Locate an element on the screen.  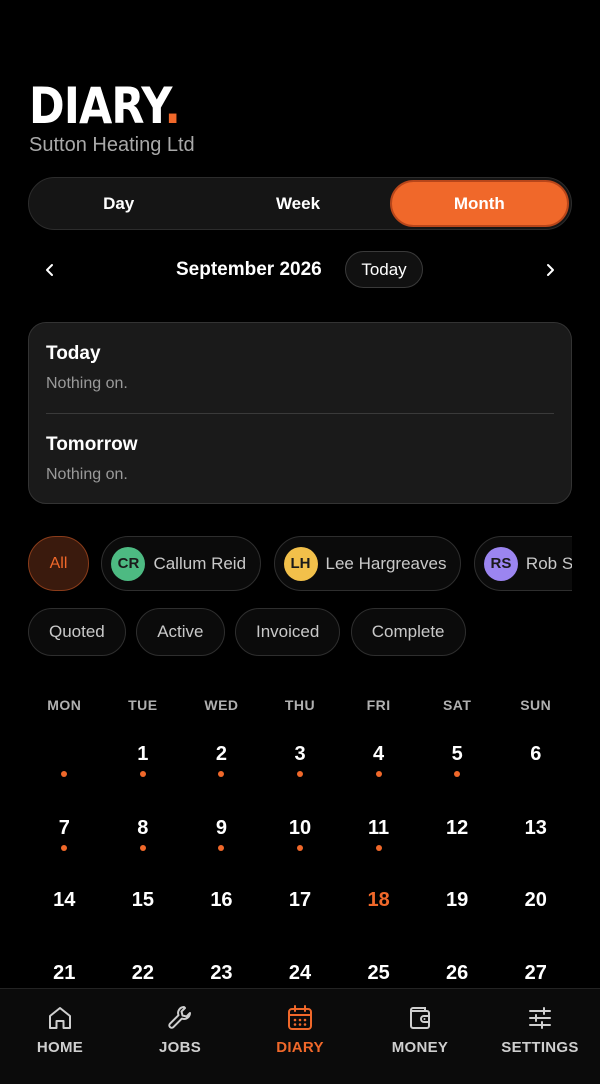
day-number: 16 is located at coordinates (221, 900).